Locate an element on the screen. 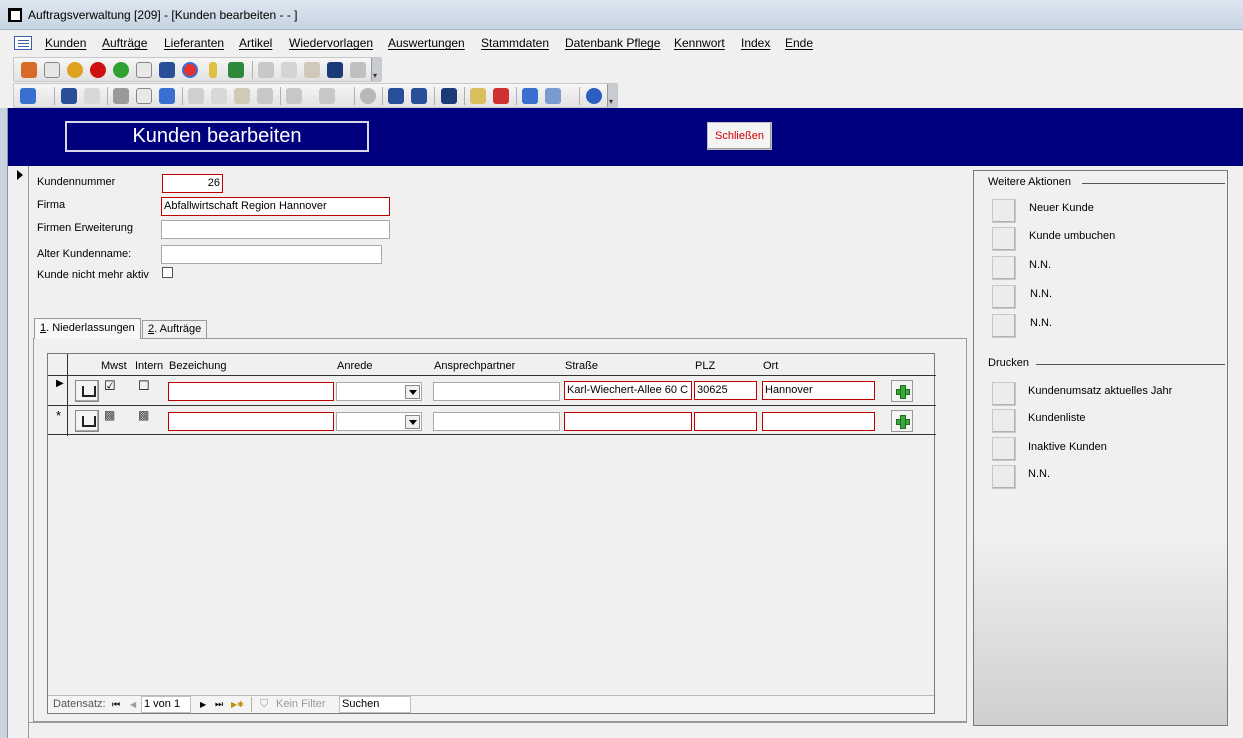 This screenshot has width=1243, height=738. help-icon is located at coordinates (594, 96).